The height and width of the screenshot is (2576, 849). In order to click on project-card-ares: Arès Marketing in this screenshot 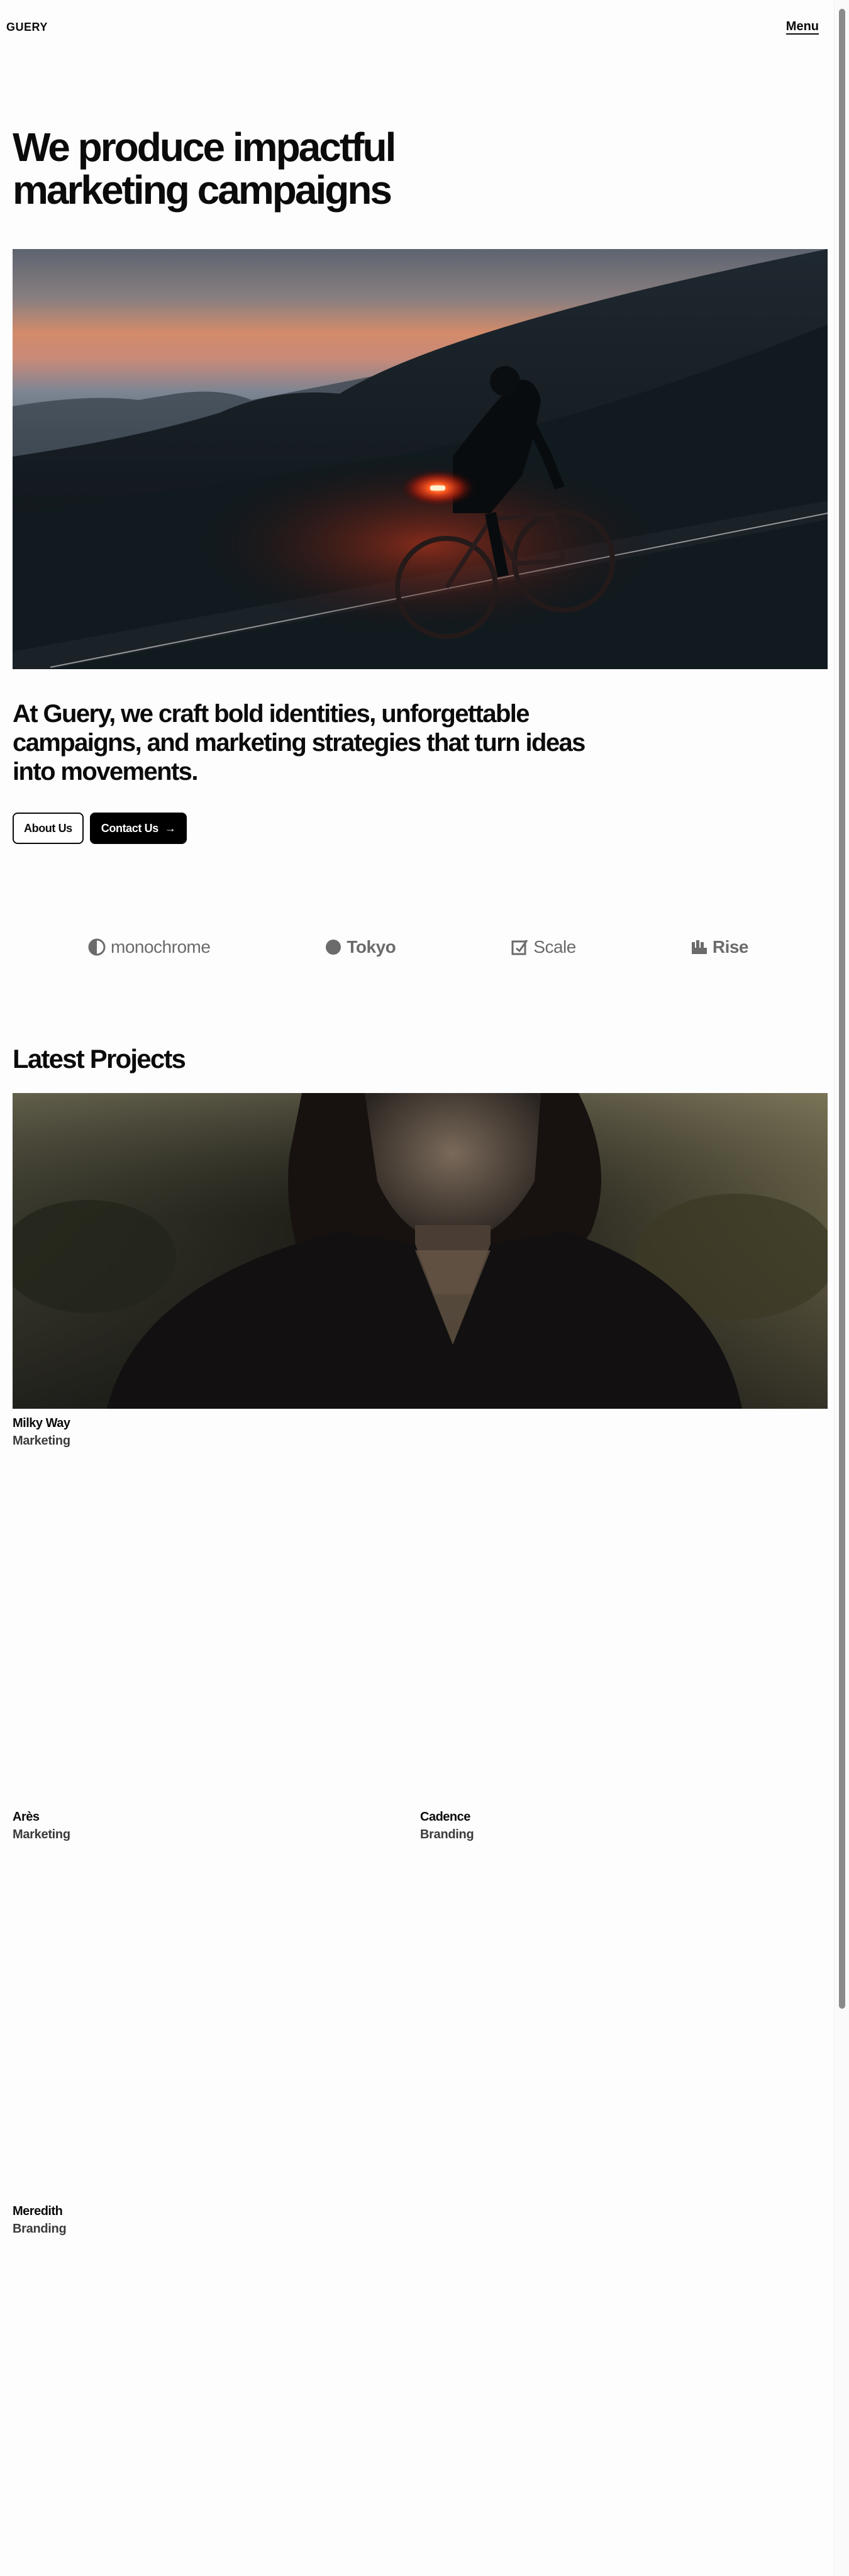, I will do `click(41, 1826)`.